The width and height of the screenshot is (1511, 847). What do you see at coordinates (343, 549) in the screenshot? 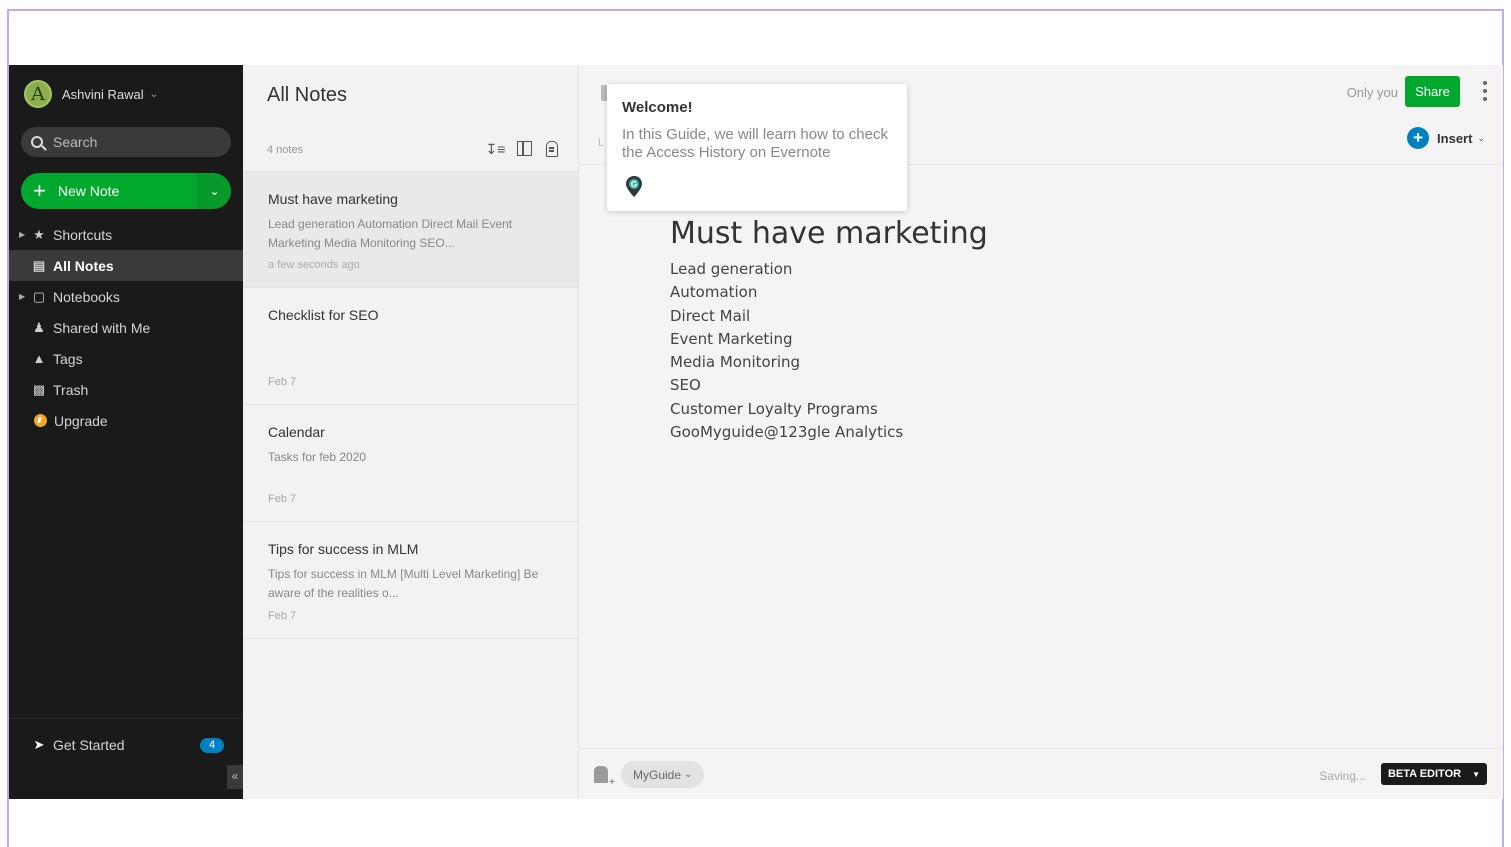
I see `note-card-title: Tips for success in MLM` at bounding box center [343, 549].